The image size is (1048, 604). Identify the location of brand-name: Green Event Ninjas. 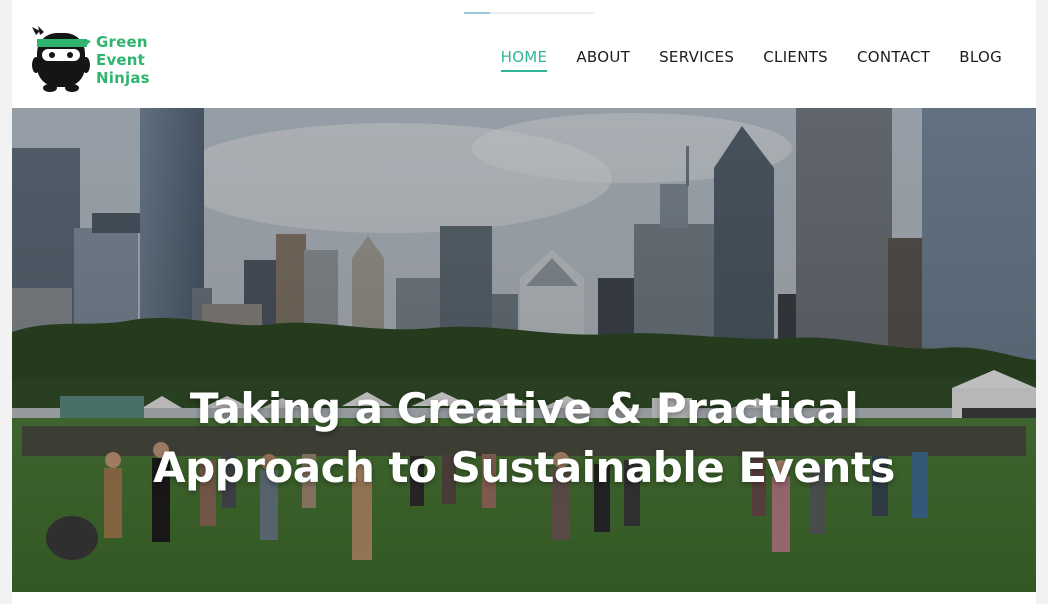
(123, 60).